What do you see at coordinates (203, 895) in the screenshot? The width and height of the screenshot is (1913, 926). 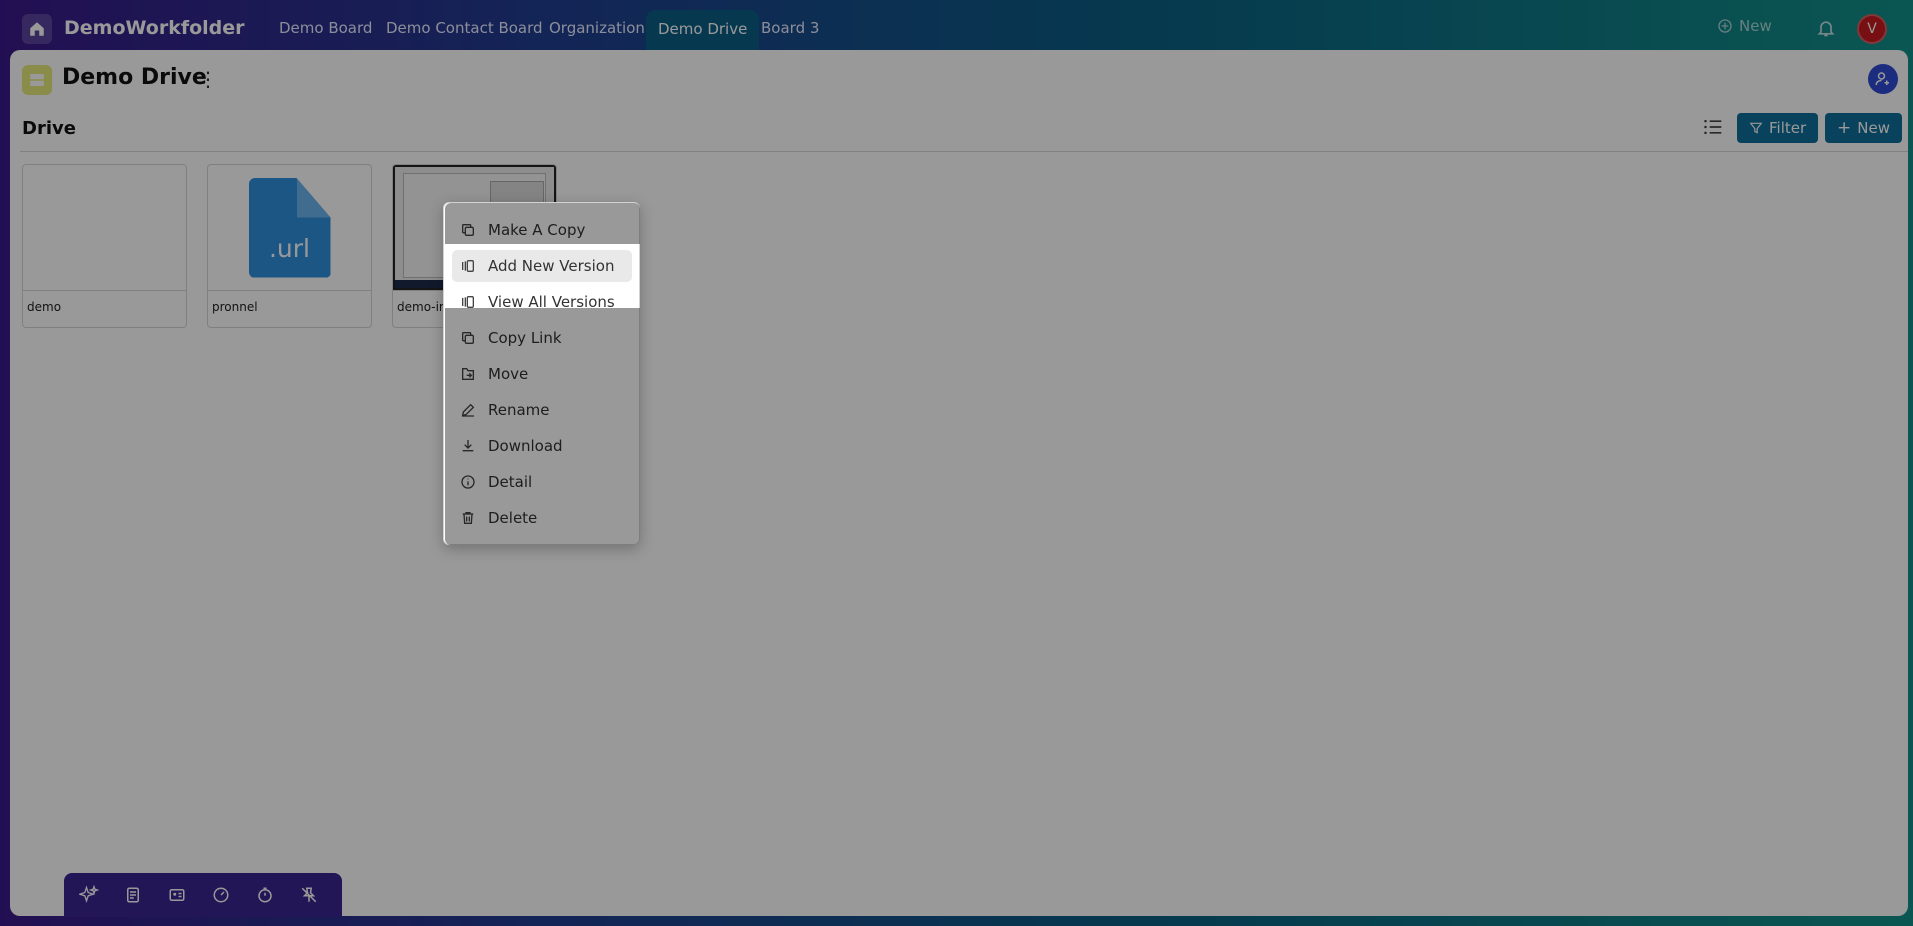 I see `bottom-dock` at bounding box center [203, 895].